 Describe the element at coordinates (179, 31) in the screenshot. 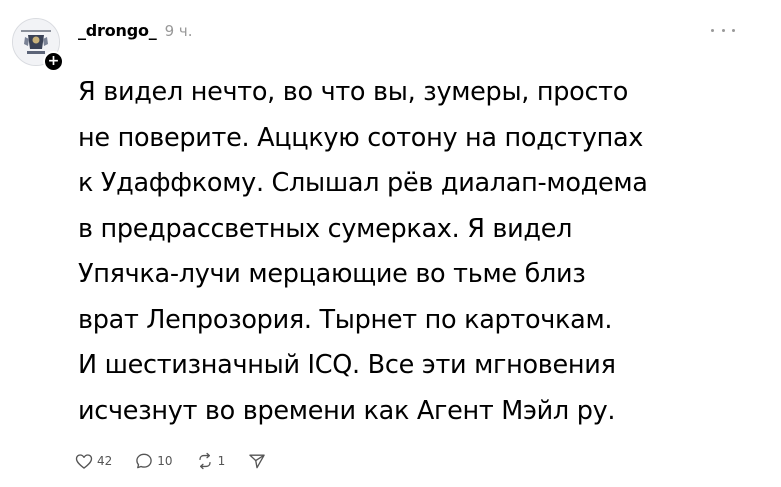

I see `timestamp: 9 ч.` at that location.